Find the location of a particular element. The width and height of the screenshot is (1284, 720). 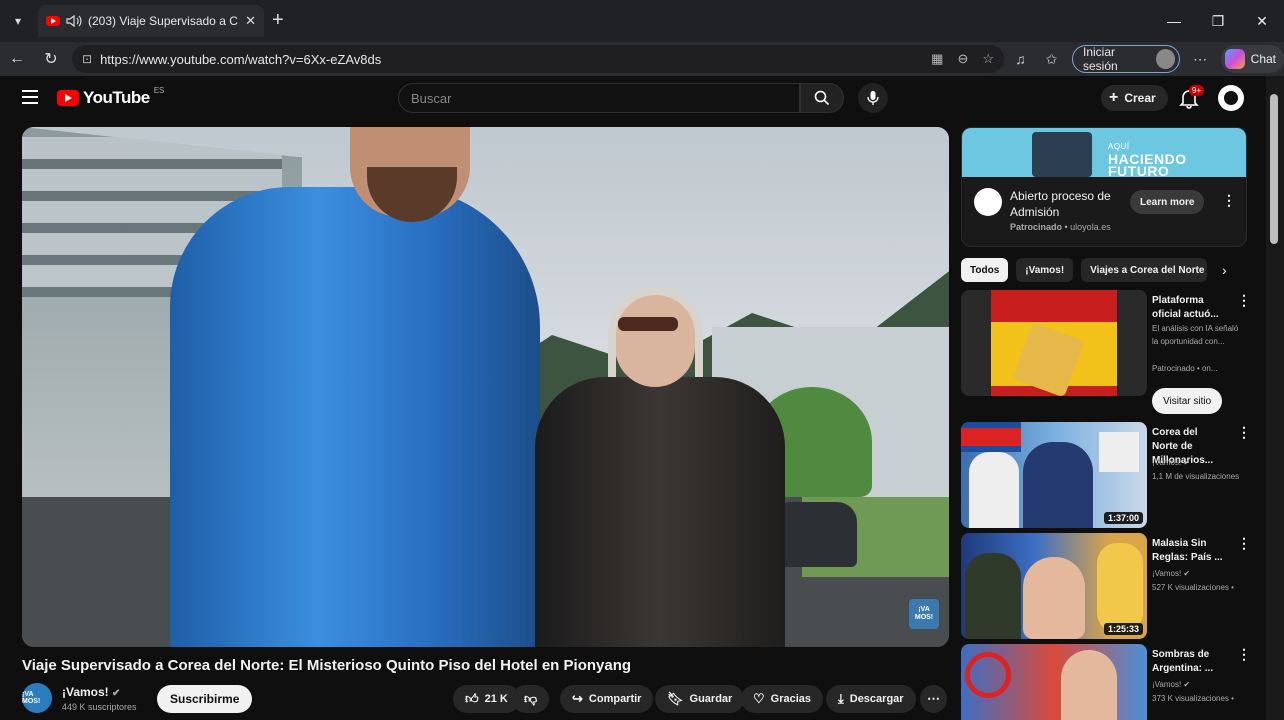

save-button: 🔖︎ Guardar is located at coordinates (700, 699).